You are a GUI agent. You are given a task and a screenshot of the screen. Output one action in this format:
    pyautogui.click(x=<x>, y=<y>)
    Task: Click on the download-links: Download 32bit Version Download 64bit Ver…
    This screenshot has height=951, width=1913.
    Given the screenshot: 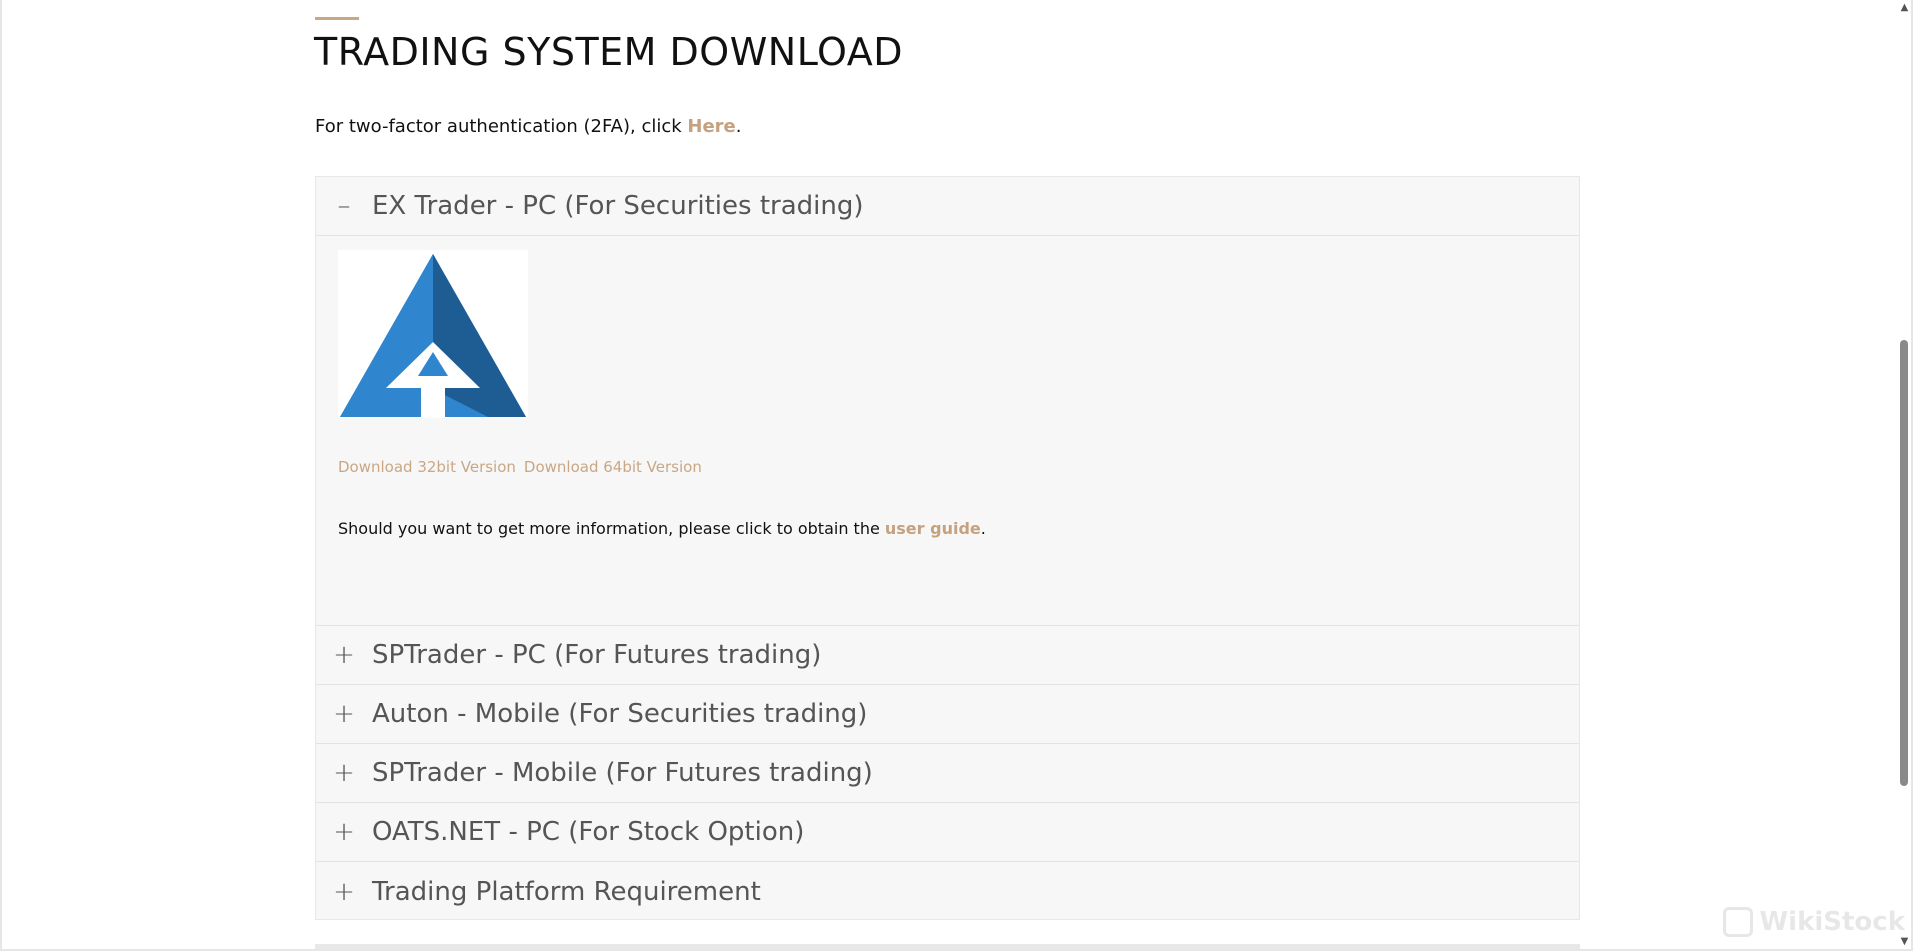 What is the action you would take?
    pyautogui.click(x=524, y=467)
    